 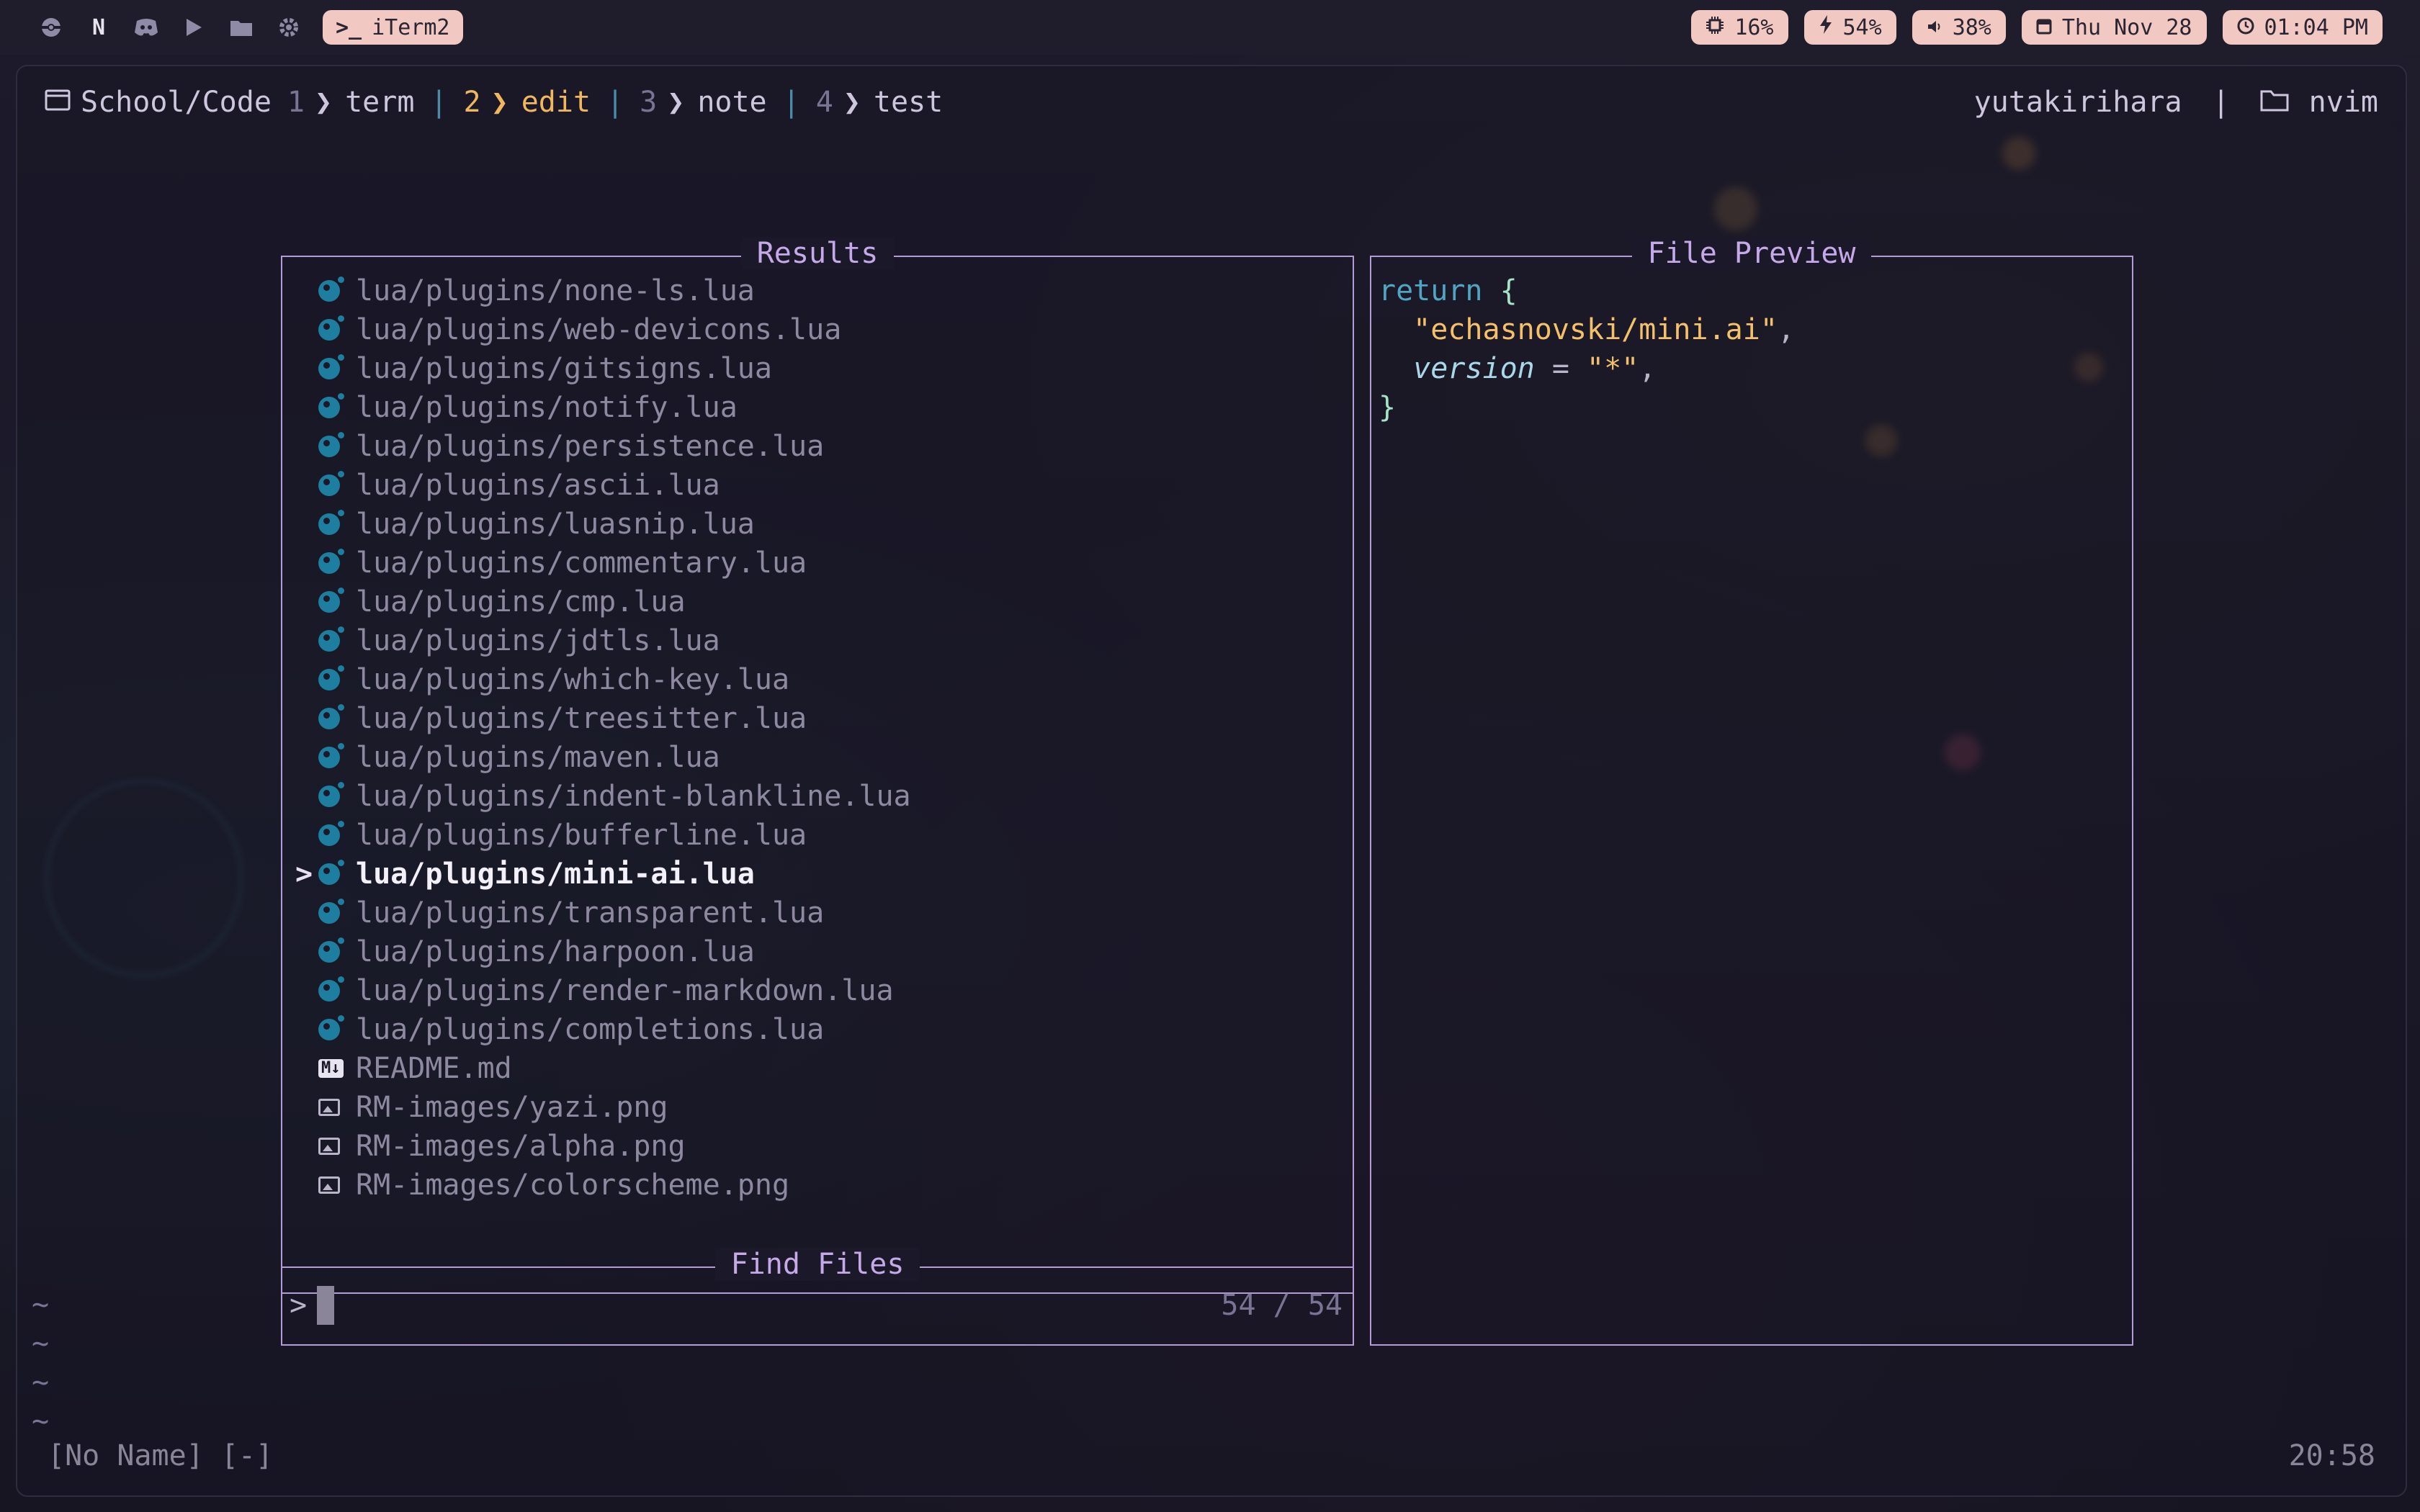 What do you see at coordinates (241, 27) in the screenshot?
I see `folder-icon` at bounding box center [241, 27].